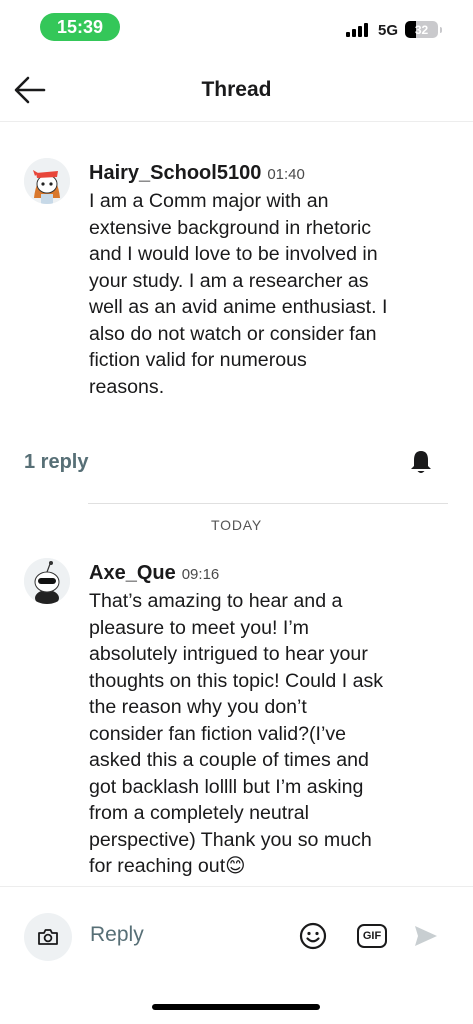 The image size is (473, 1024). Describe the element at coordinates (233, 462) in the screenshot. I see `reply-row: 1 reply` at that location.